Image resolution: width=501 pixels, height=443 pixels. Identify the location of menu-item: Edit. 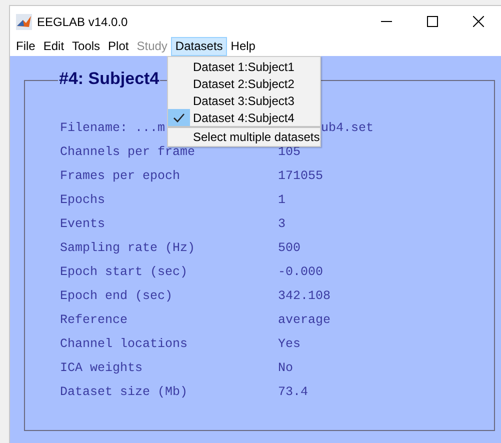
(53, 46).